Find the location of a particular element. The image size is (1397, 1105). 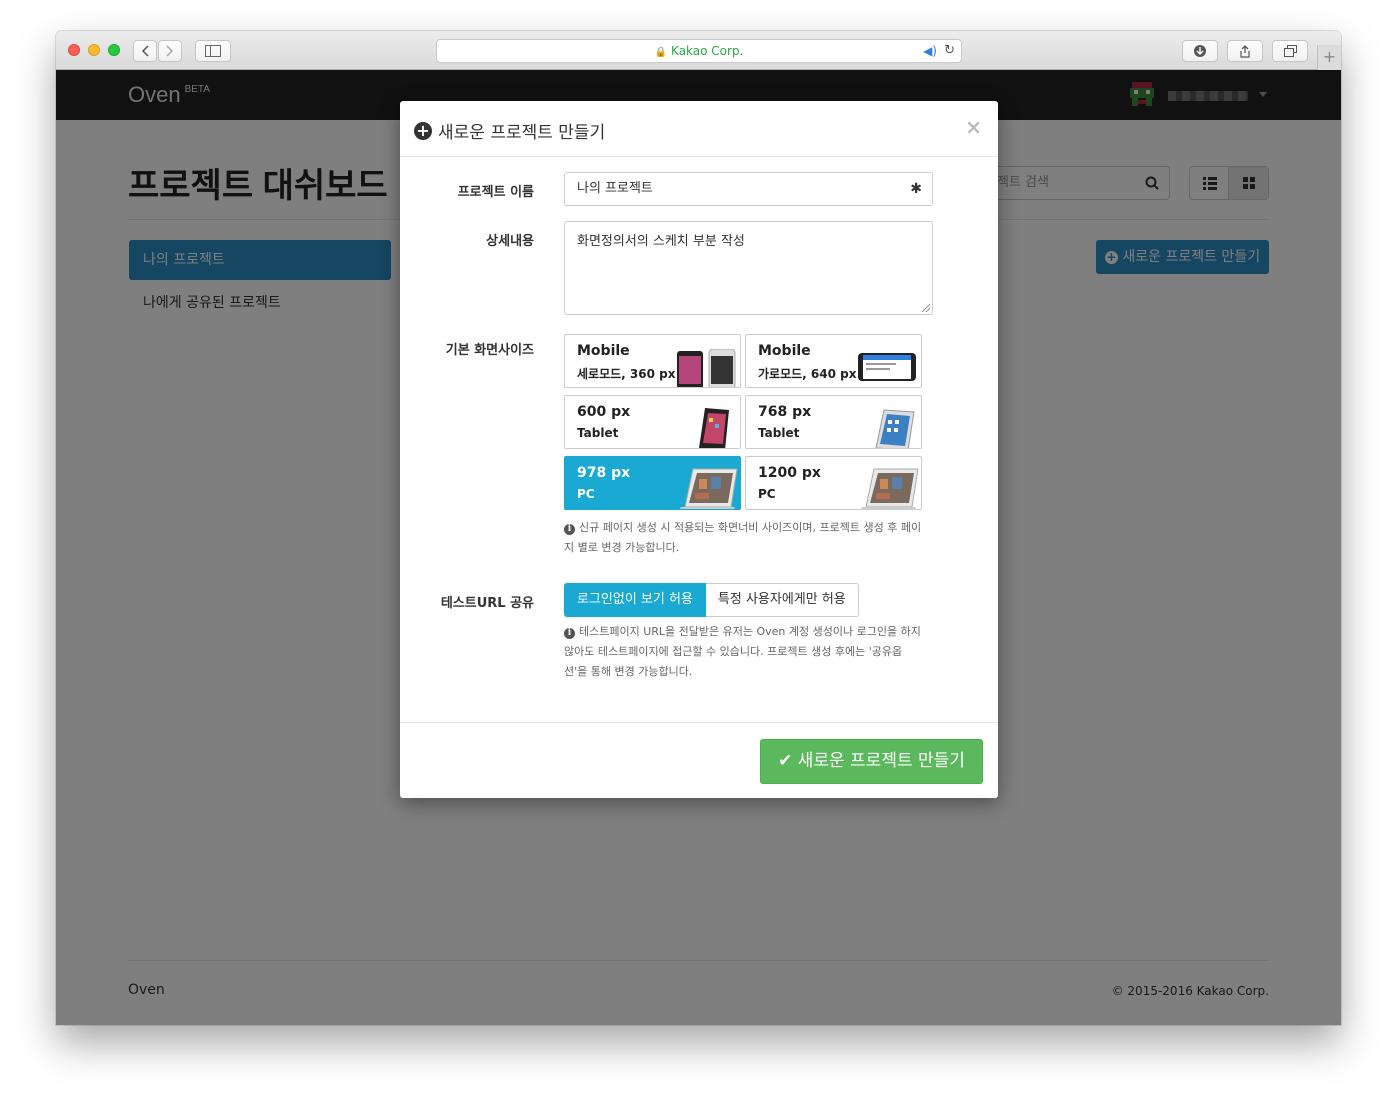

phone-landscape-icon is located at coordinates (887, 367).